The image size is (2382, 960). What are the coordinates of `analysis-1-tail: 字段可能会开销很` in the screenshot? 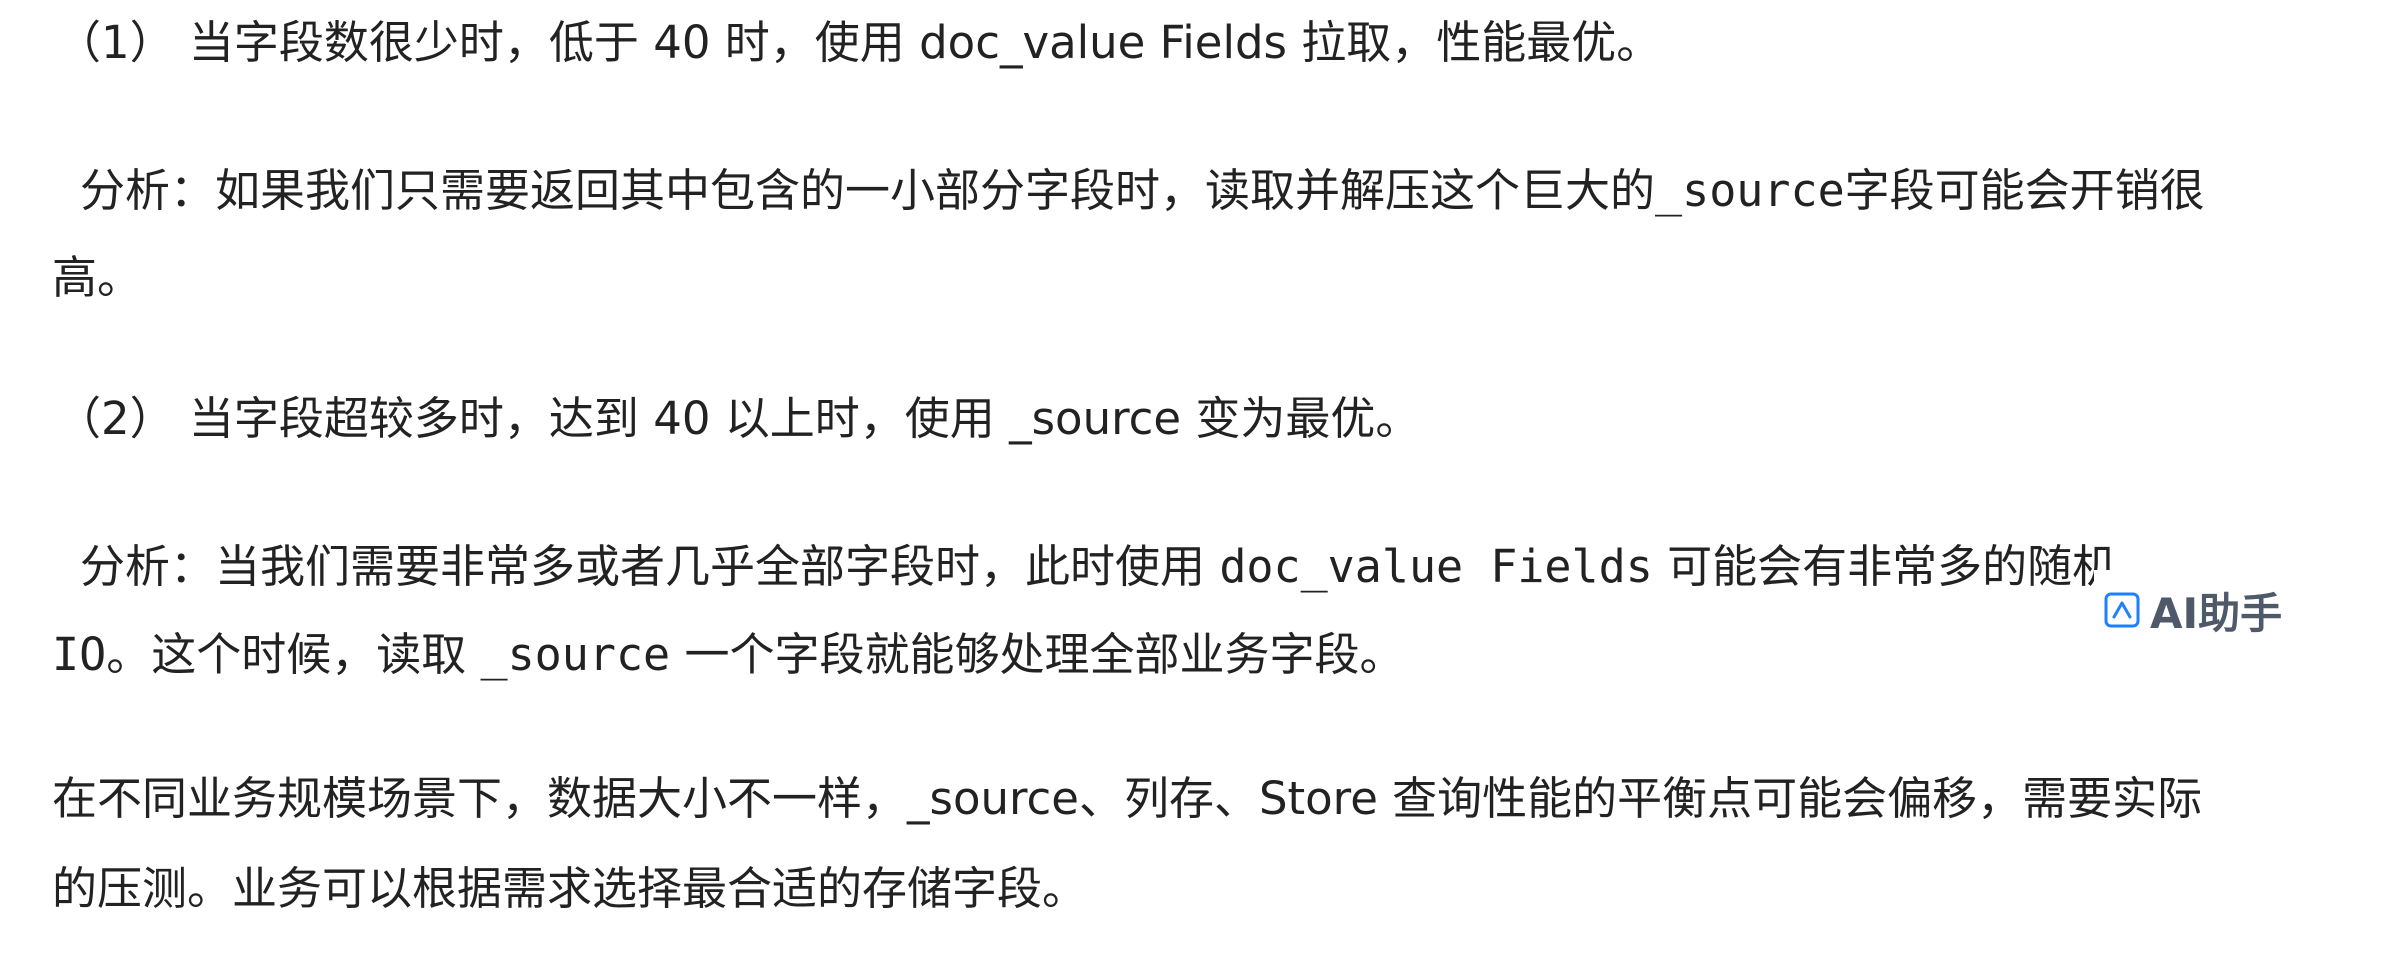 It's located at (2024, 190).